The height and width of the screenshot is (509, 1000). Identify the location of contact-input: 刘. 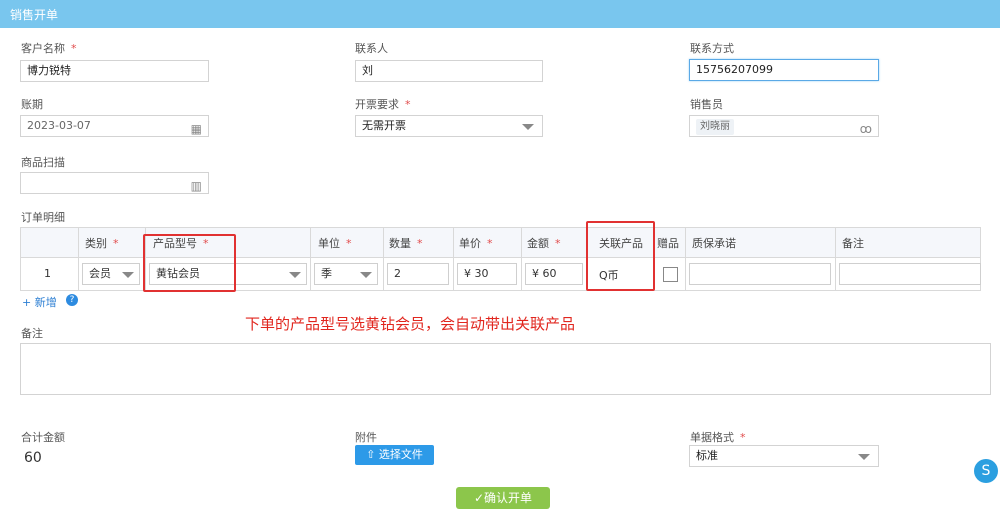
(449, 71).